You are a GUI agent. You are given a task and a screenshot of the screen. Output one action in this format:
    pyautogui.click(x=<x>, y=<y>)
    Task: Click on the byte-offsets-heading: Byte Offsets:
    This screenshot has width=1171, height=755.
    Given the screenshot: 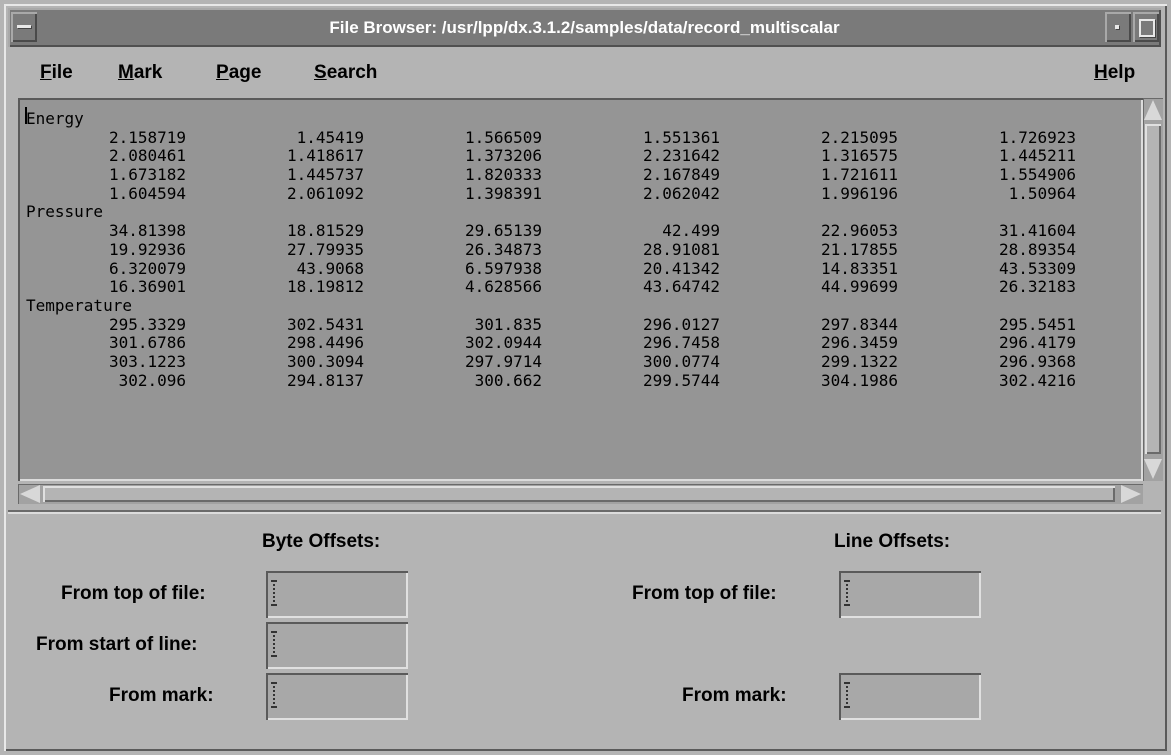 What is the action you would take?
    pyautogui.click(x=321, y=541)
    